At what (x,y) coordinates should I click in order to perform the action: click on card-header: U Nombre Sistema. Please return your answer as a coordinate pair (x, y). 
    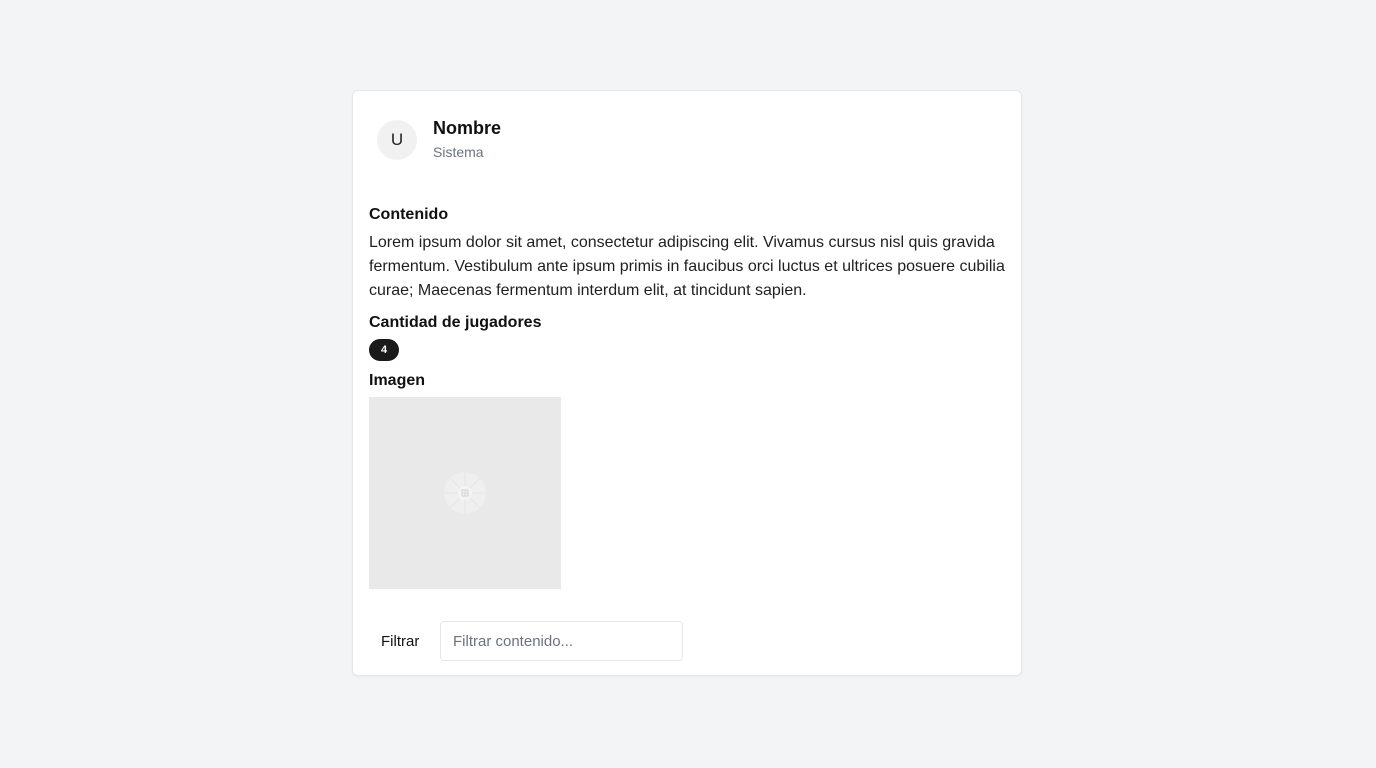
    Looking at the image, I should click on (439, 139).